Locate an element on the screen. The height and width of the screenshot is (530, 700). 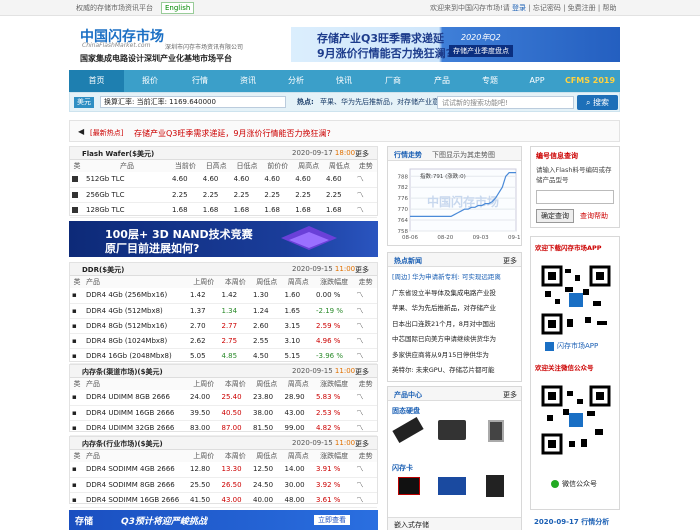
wechat-qr-code is located at coordinates (576, 420).